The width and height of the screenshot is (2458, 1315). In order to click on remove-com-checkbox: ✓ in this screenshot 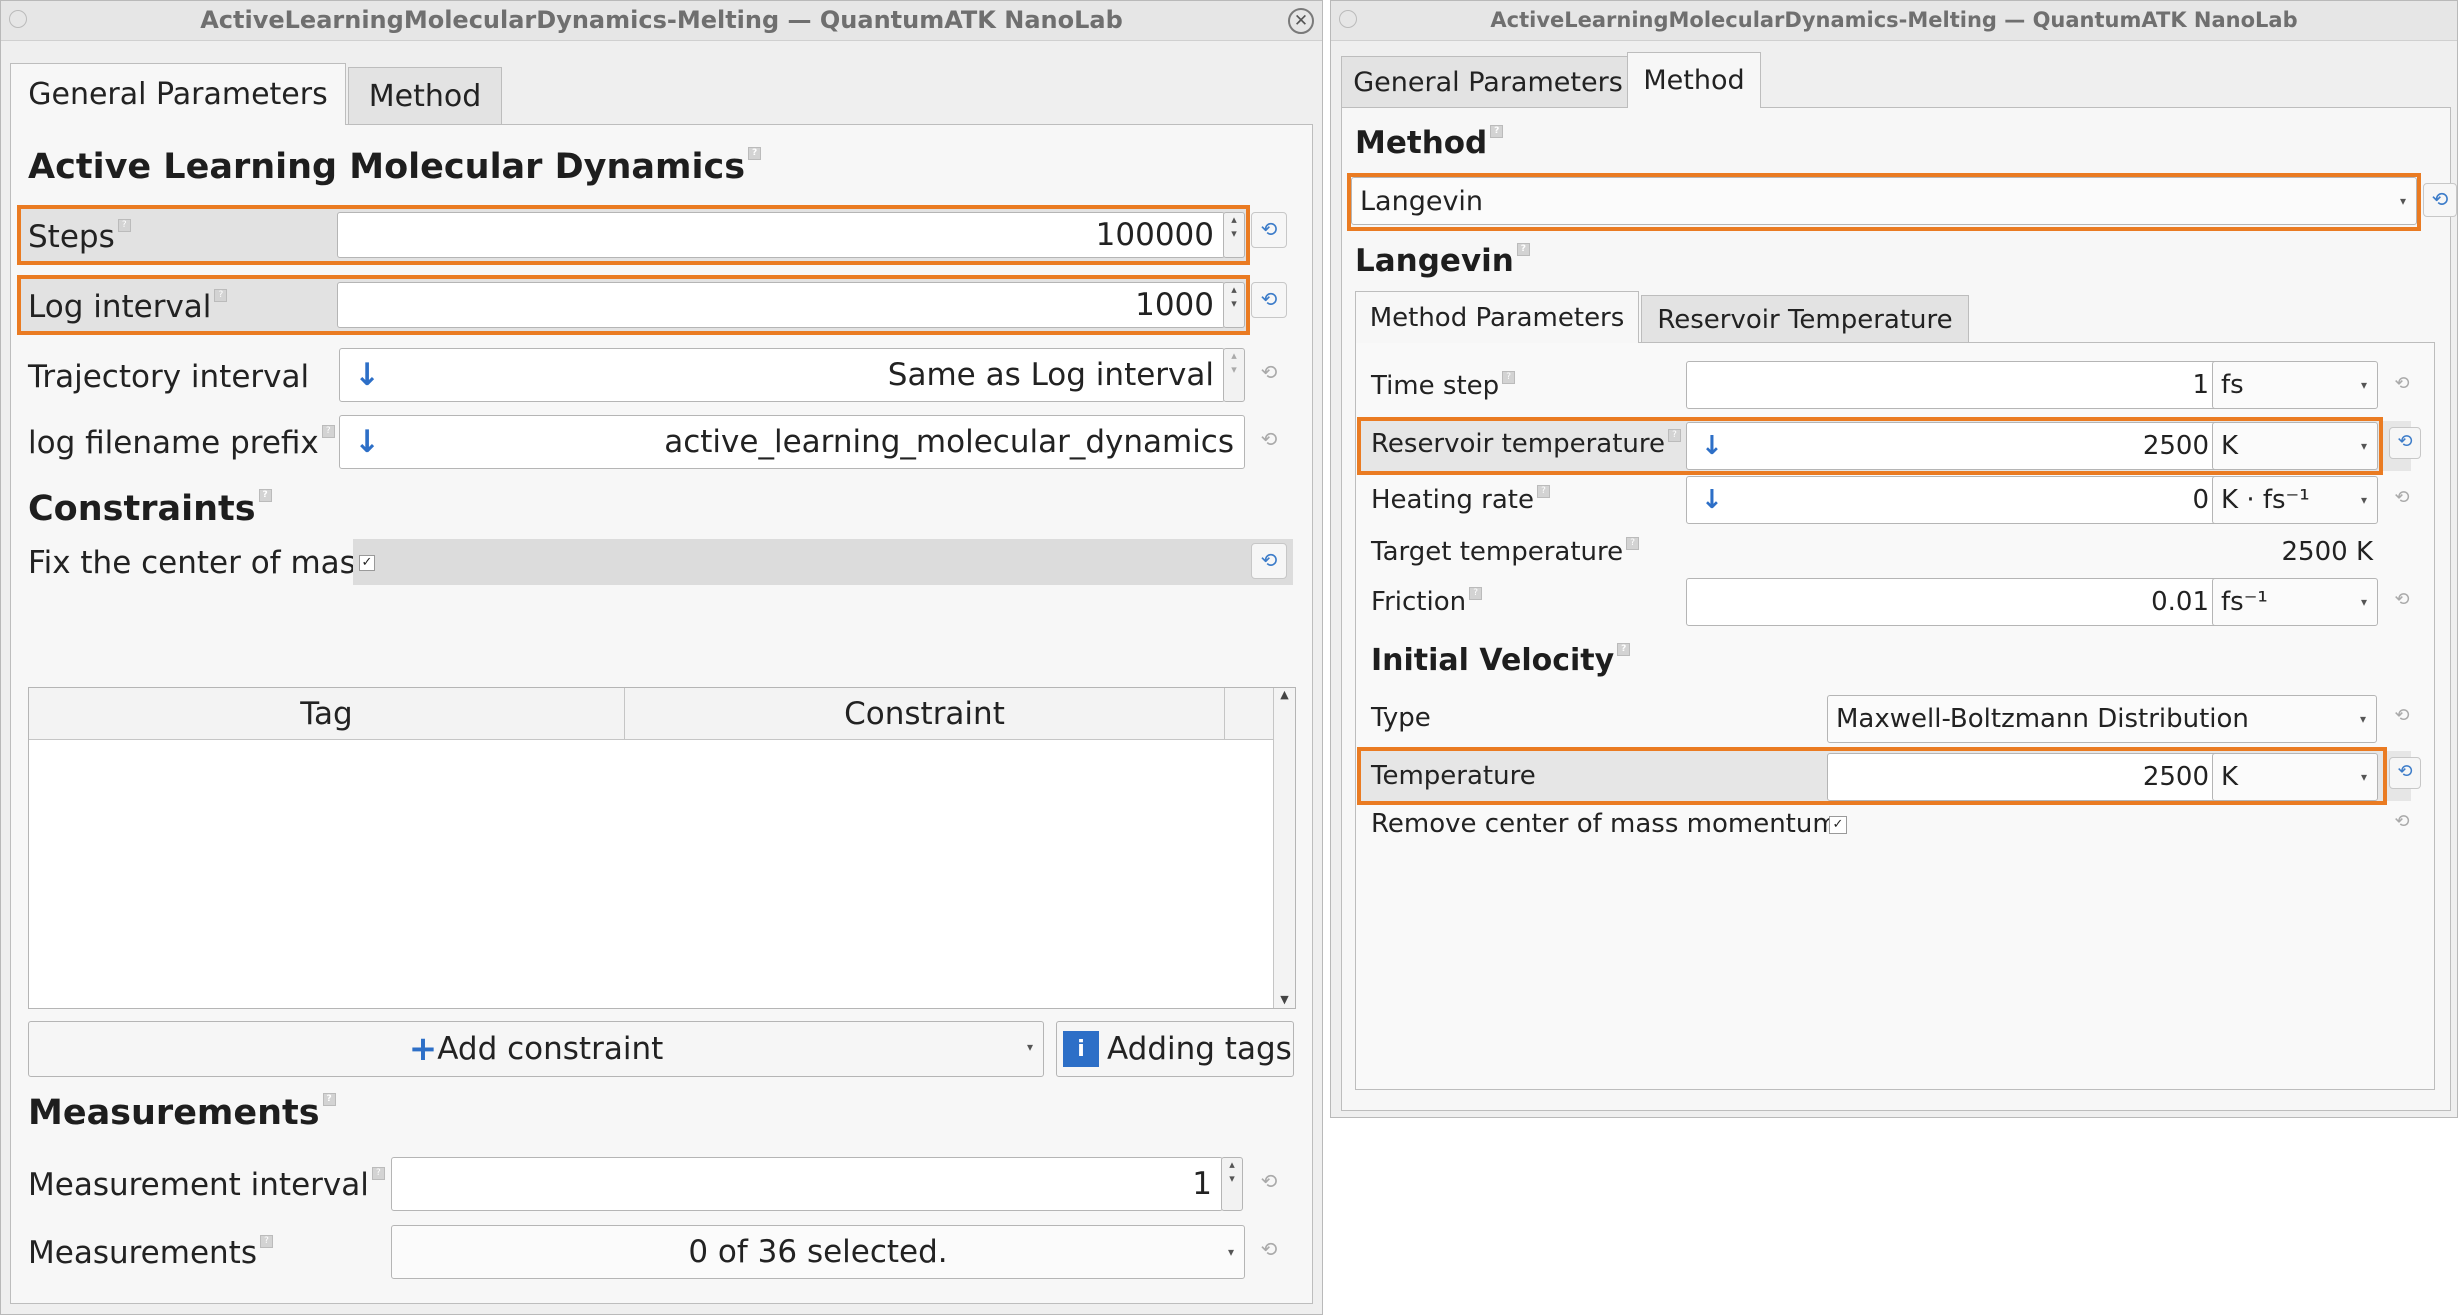, I will do `click(1838, 823)`.